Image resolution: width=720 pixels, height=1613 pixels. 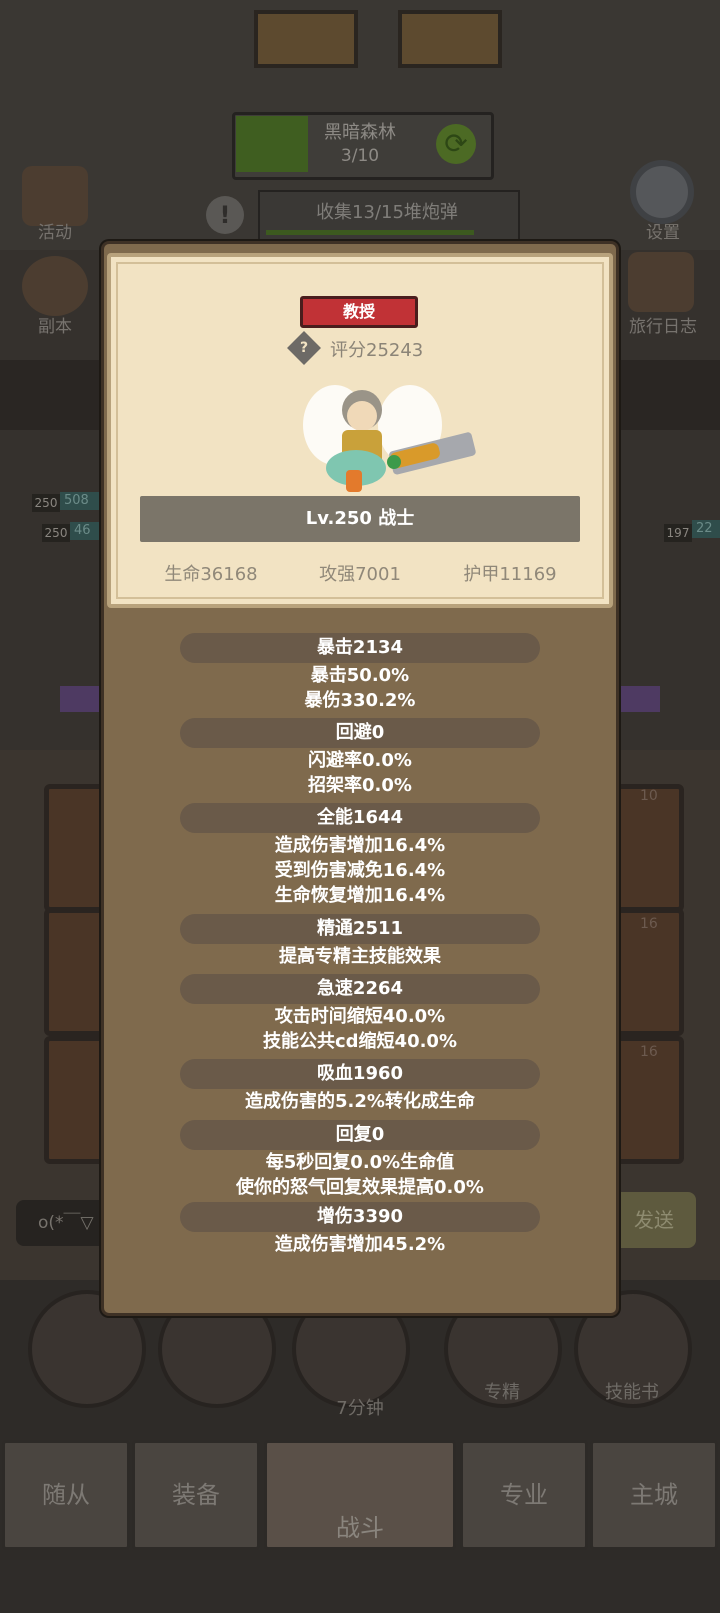 I want to click on stat-line: 造成伤害增加16.4%, so click(x=360, y=845).